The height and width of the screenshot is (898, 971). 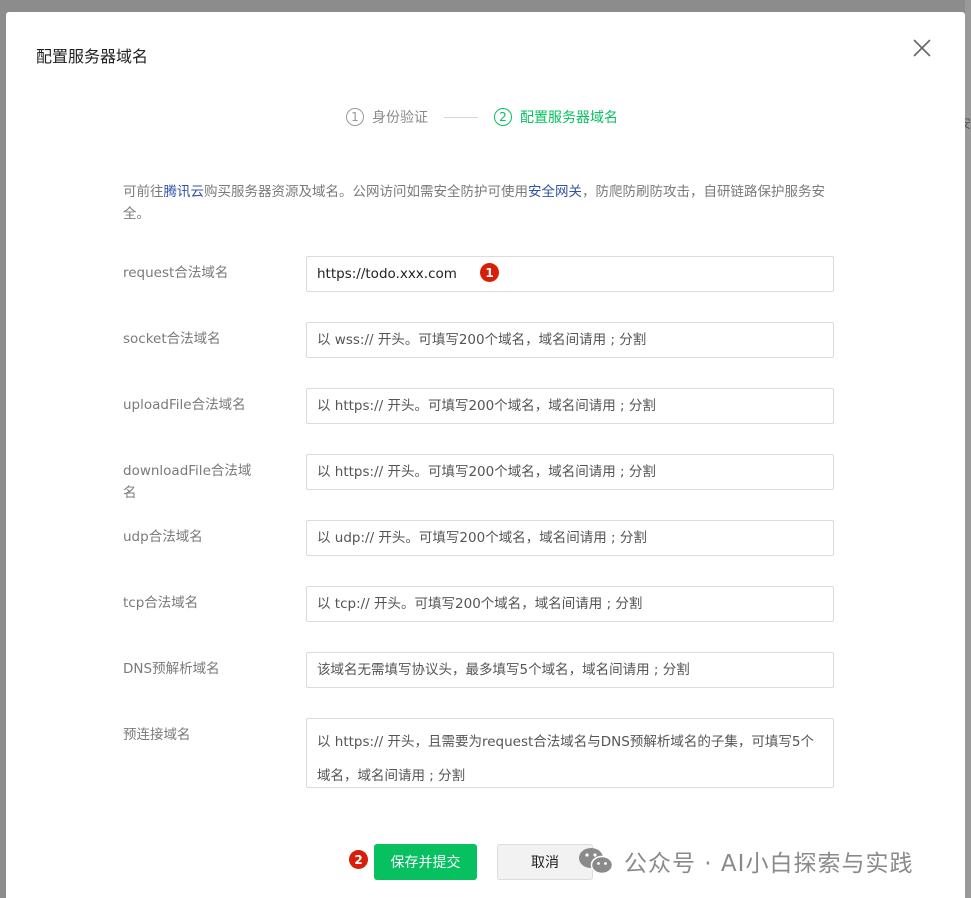 What do you see at coordinates (358, 859) in the screenshot?
I see `annotation-marker-2: 2` at bounding box center [358, 859].